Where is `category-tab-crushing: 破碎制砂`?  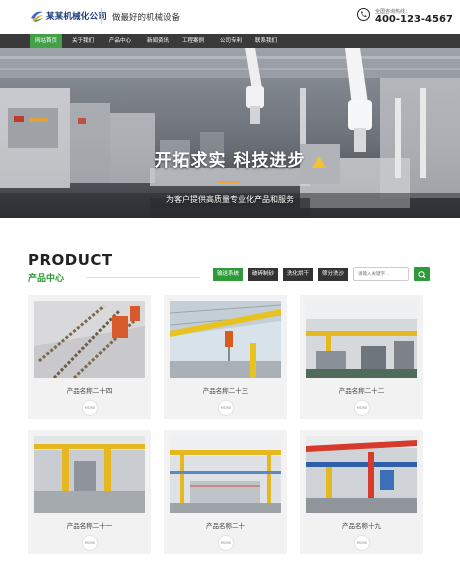
category-tab-crushing: 破碎制砂 is located at coordinates (263, 274).